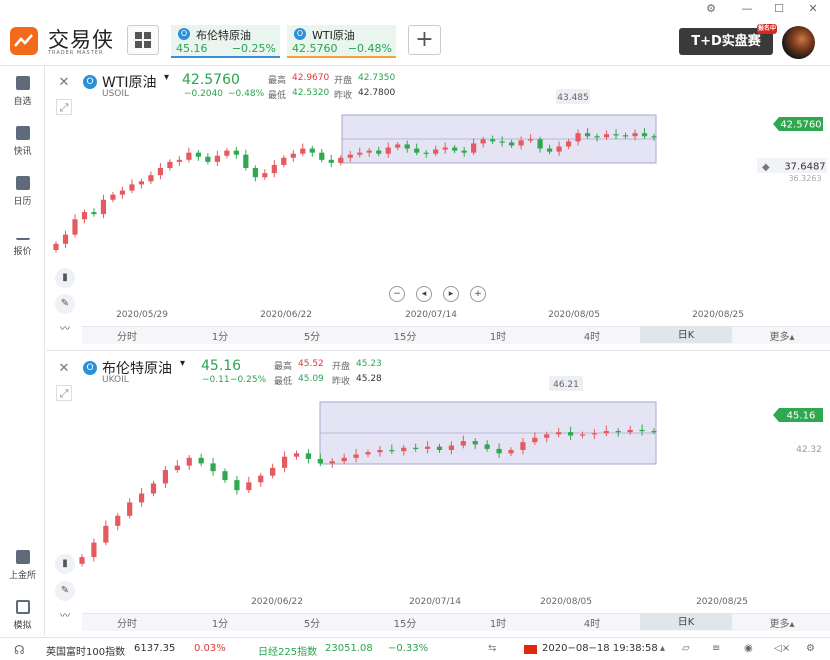 The width and height of the screenshot is (830, 660). What do you see at coordinates (22, 233) in the screenshot?
I see `quote-icon` at bounding box center [22, 233].